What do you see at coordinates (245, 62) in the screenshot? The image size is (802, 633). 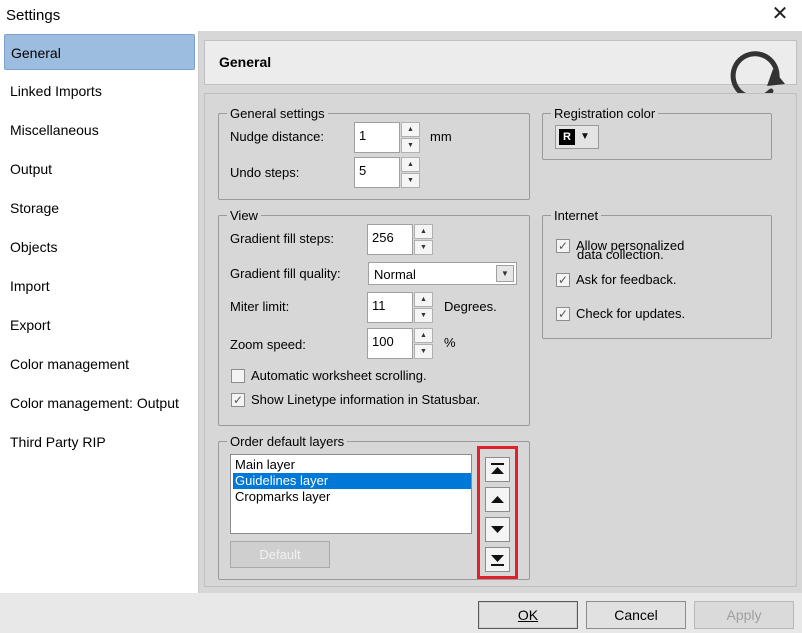 I see `page-title: General` at bounding box center [245, 62].